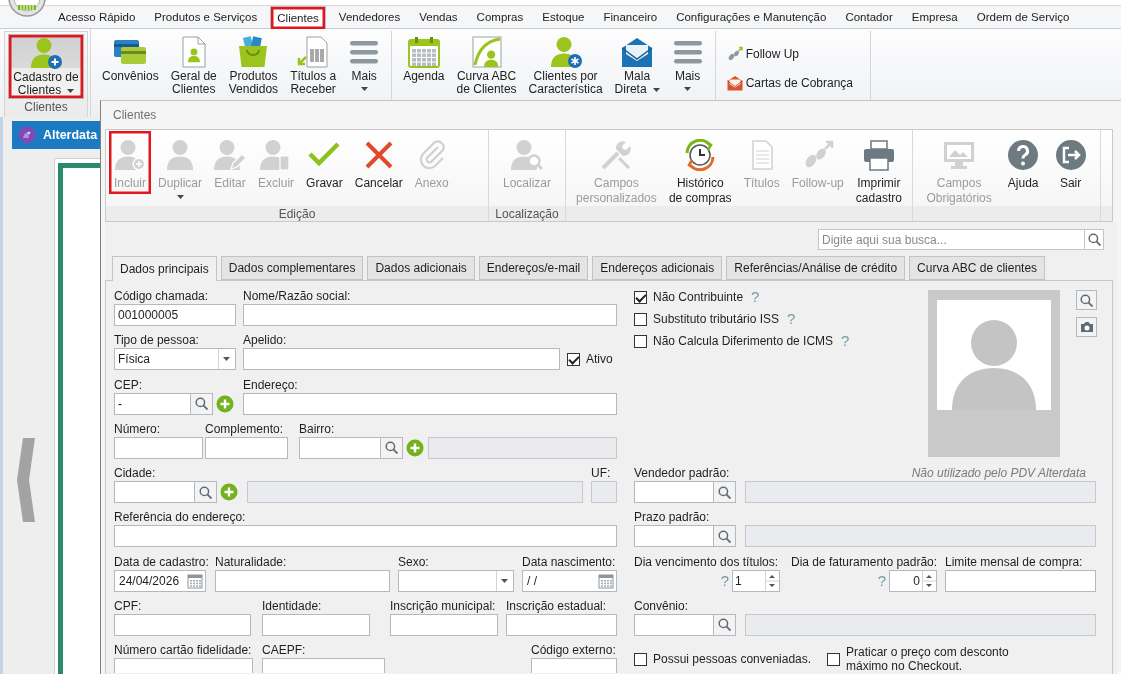 The width and height of the screenshot is (1121, 674). What do you see at coordinates (175, 359) in the screenshot?
I see `dropdown-field: Física` at bounding box center [175, 359].